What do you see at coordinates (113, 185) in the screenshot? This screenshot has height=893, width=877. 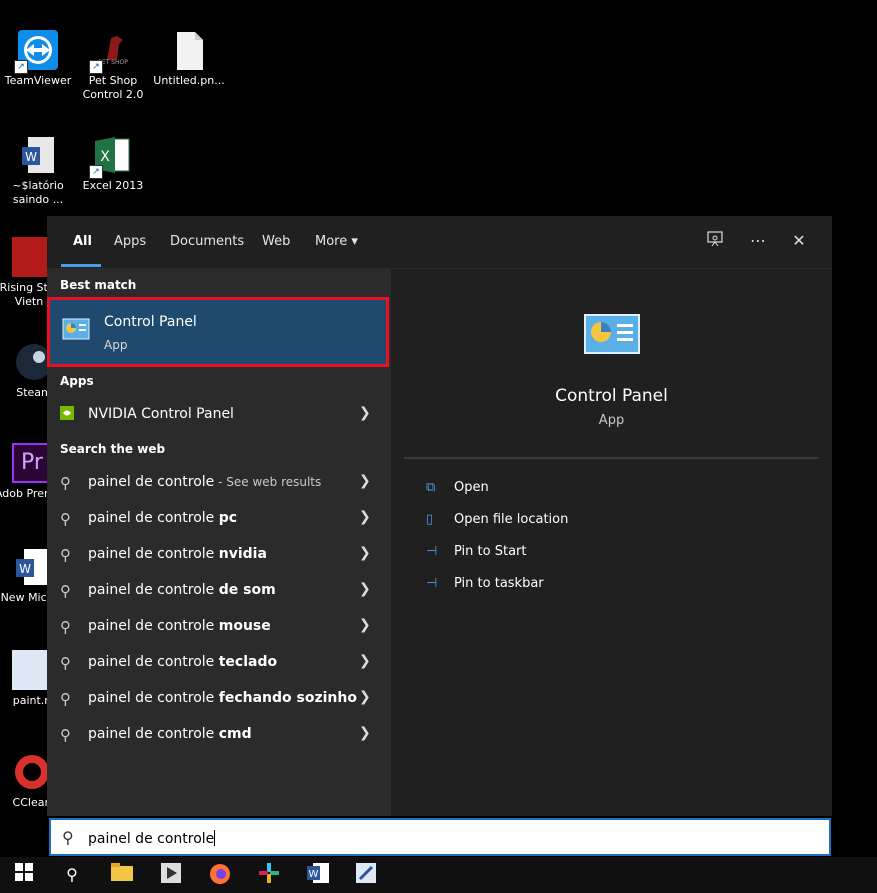 I see `desktop-icon-label: Excel 2013` at bounding box center [113, 185].